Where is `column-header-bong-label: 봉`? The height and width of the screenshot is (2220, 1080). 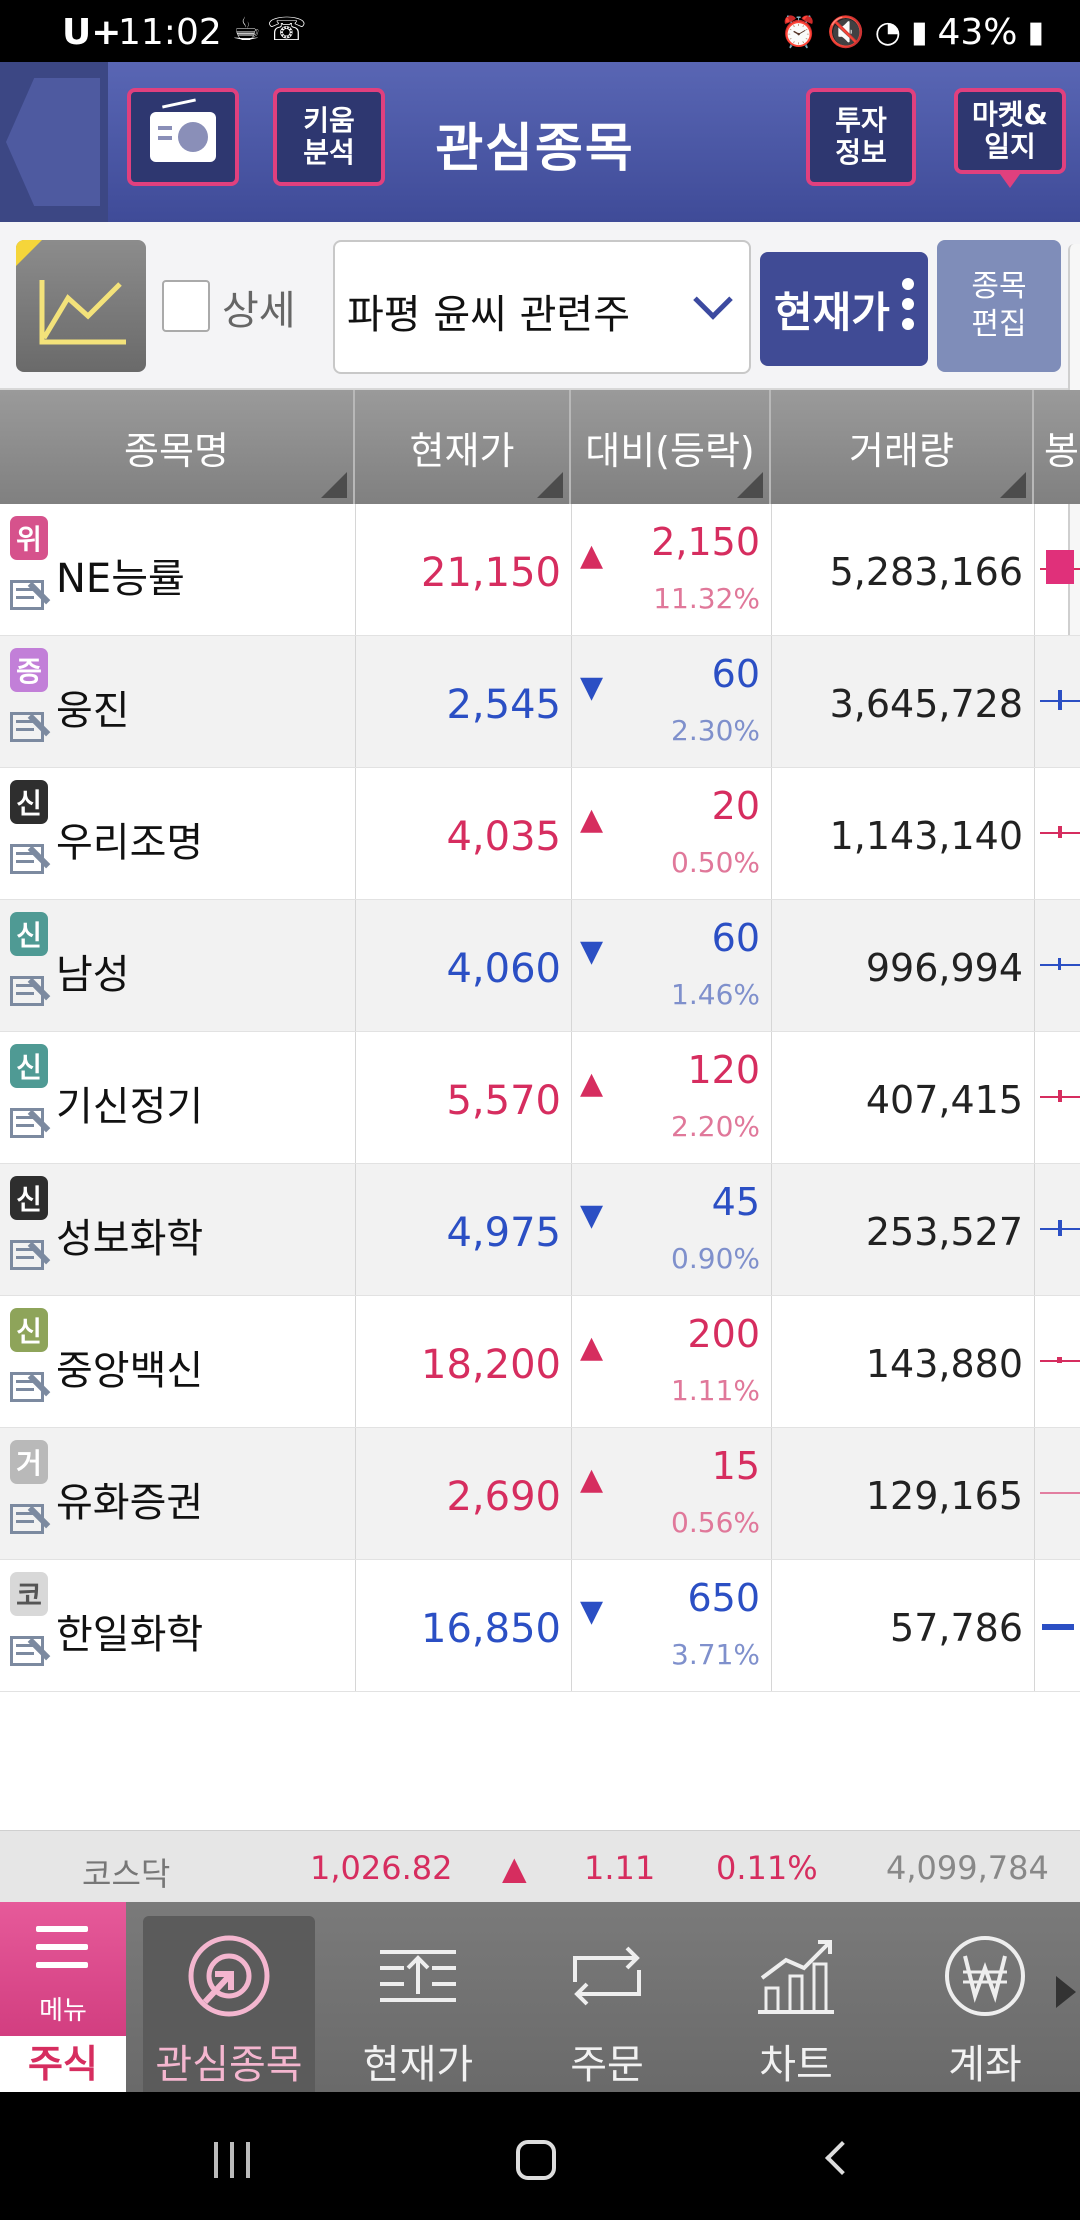
column-header-bong-label: 봉 is located at coordinates (1061, 450).